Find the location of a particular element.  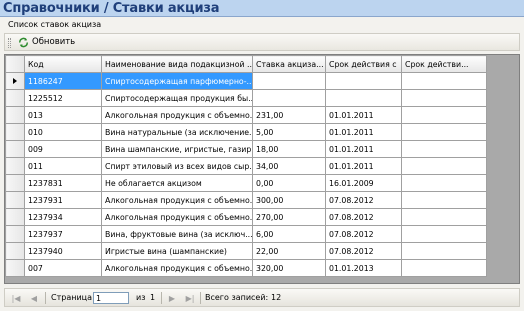

cell-rate: 5,00 is located at coordinates (289, 132).